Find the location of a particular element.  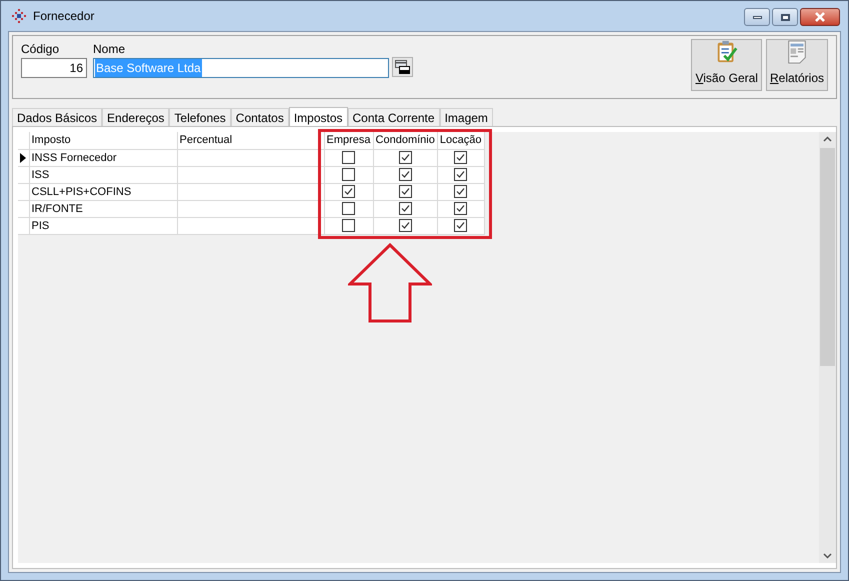

overview-button: Visão Geral is located at coordinates (726, 65).